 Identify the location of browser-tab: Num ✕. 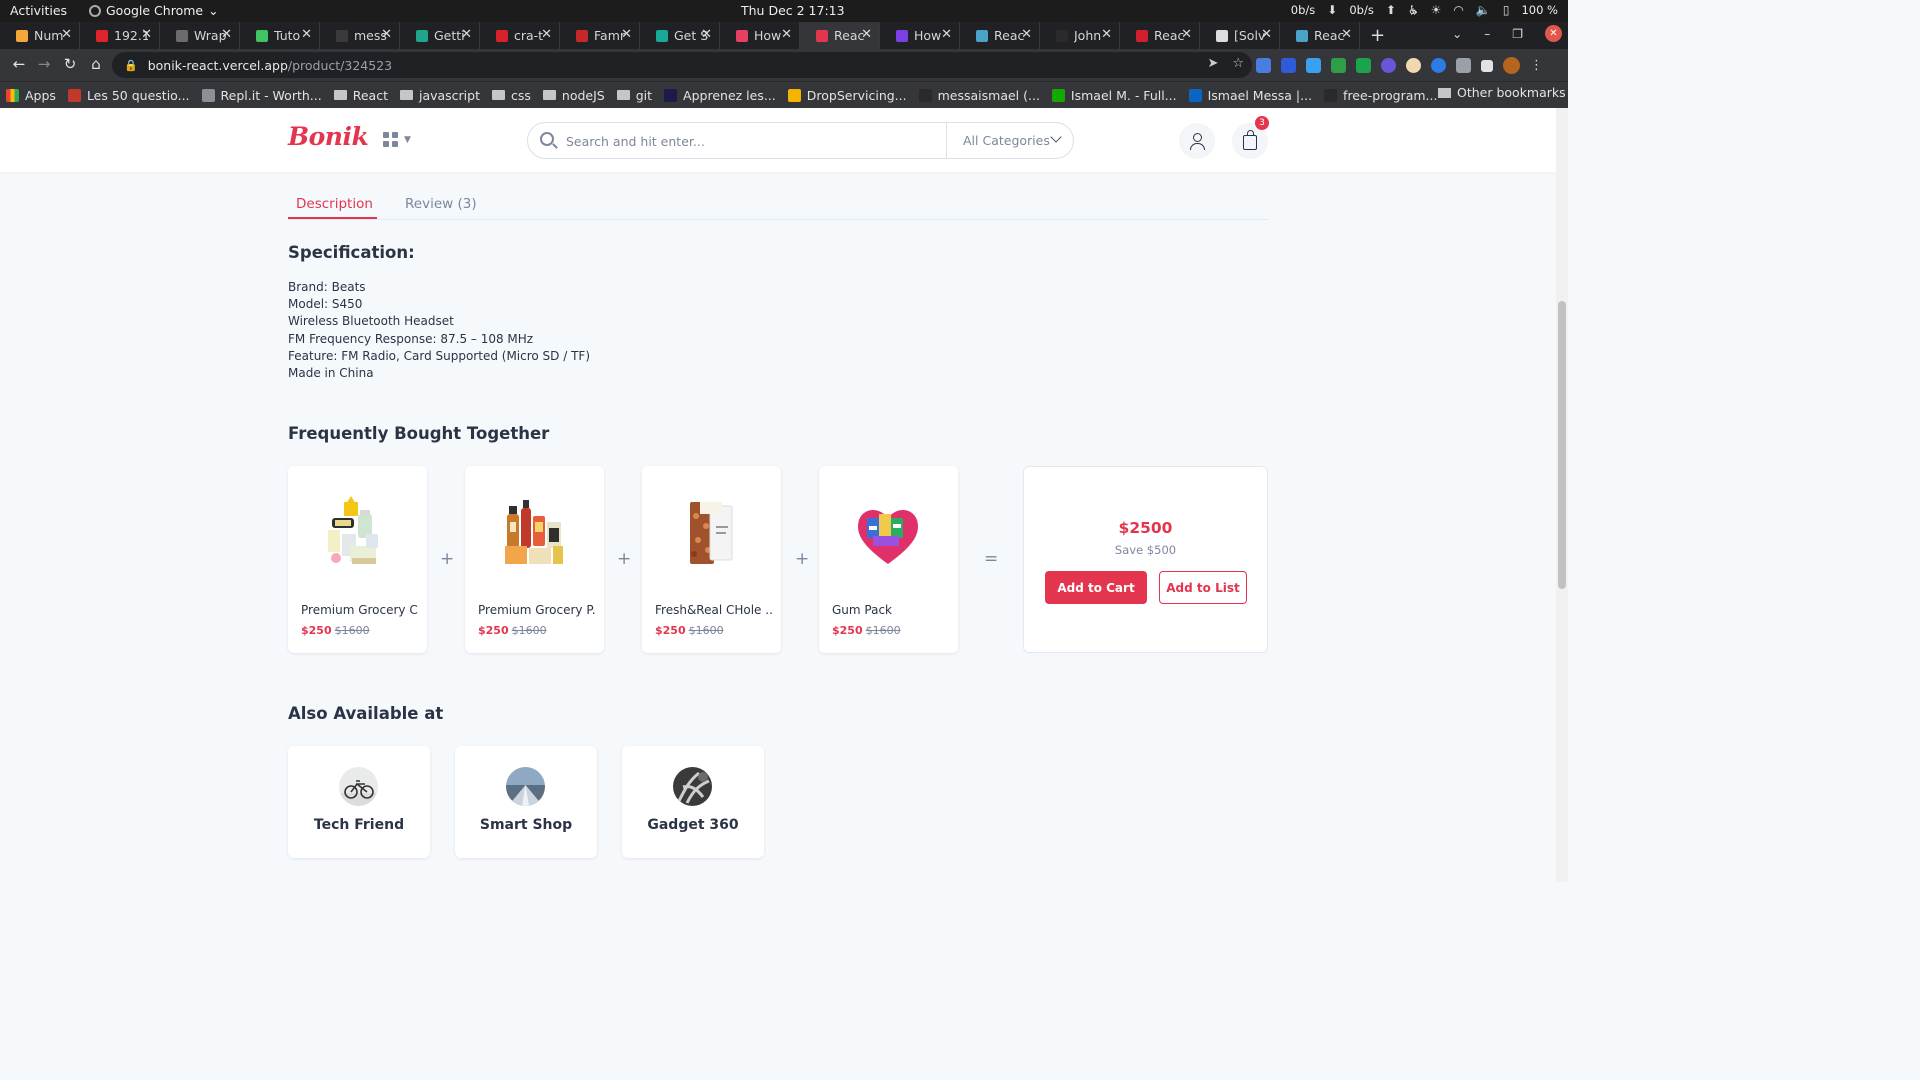
(40, 35).